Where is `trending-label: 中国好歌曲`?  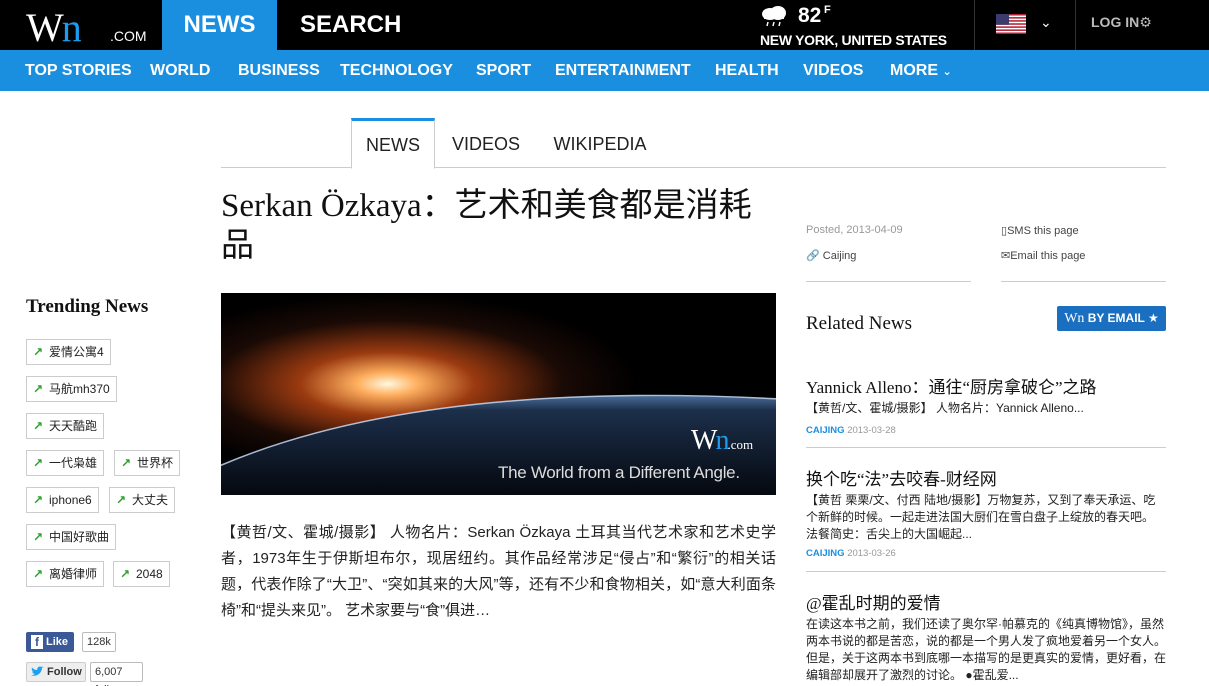 trending-label: 中国好歌曲 is located at coordinates (79, 537).